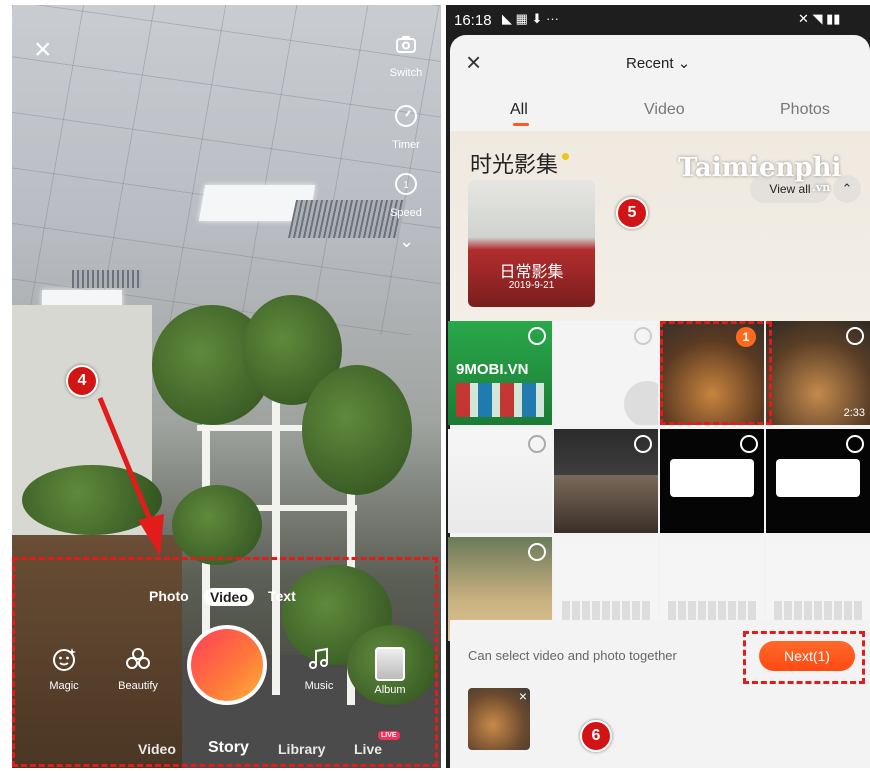 Image resolution: width=870 pixels, height=771 pixels. I want to click on album-dropdown: Recent ⌄, so click(658, 63).